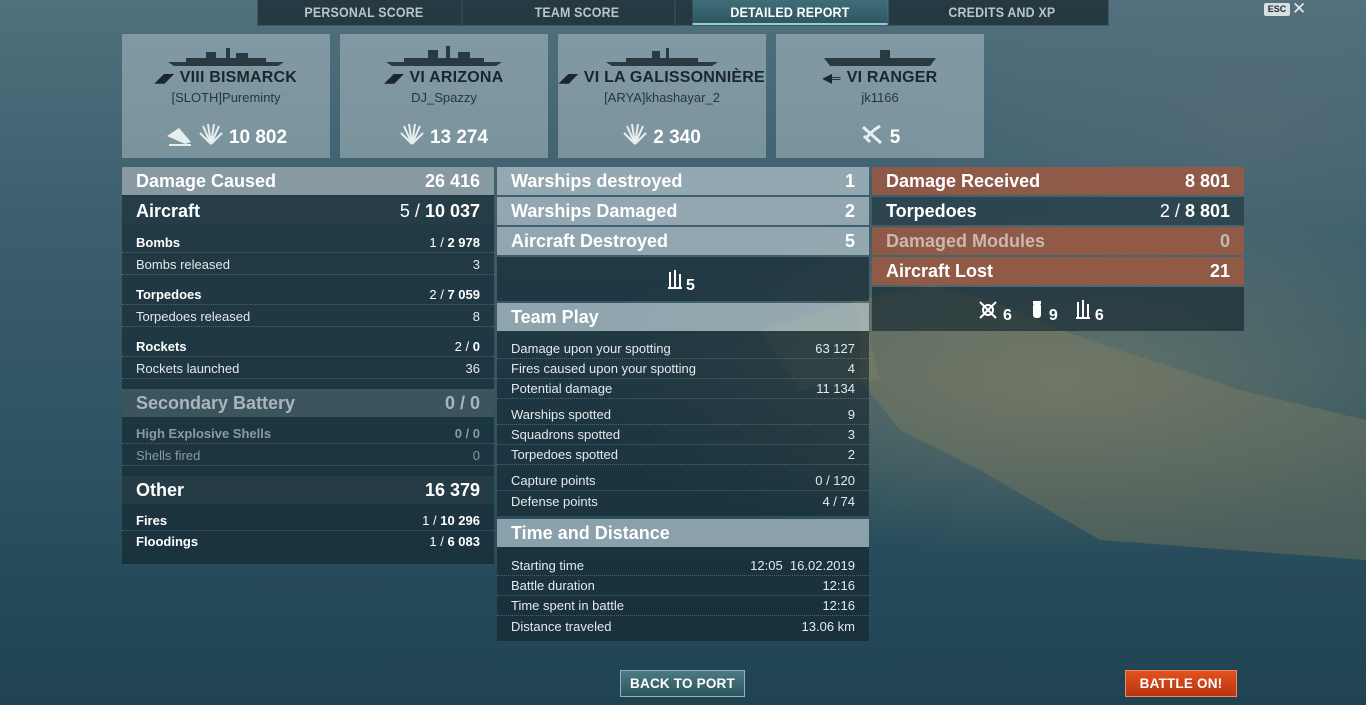 Image resolution: width=1366 pixels, height=705 pixels. I want to click on sunk-ship-icon, so click(179, 138).